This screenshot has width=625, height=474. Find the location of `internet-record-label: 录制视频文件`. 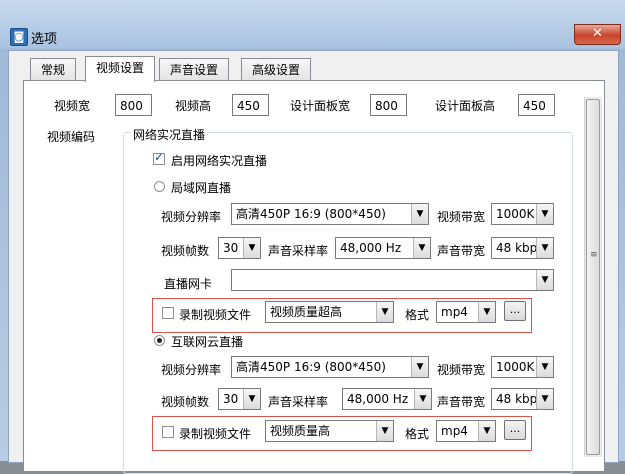

internet-record-label: 录制视频文件 is located at coordinates (215, 434).